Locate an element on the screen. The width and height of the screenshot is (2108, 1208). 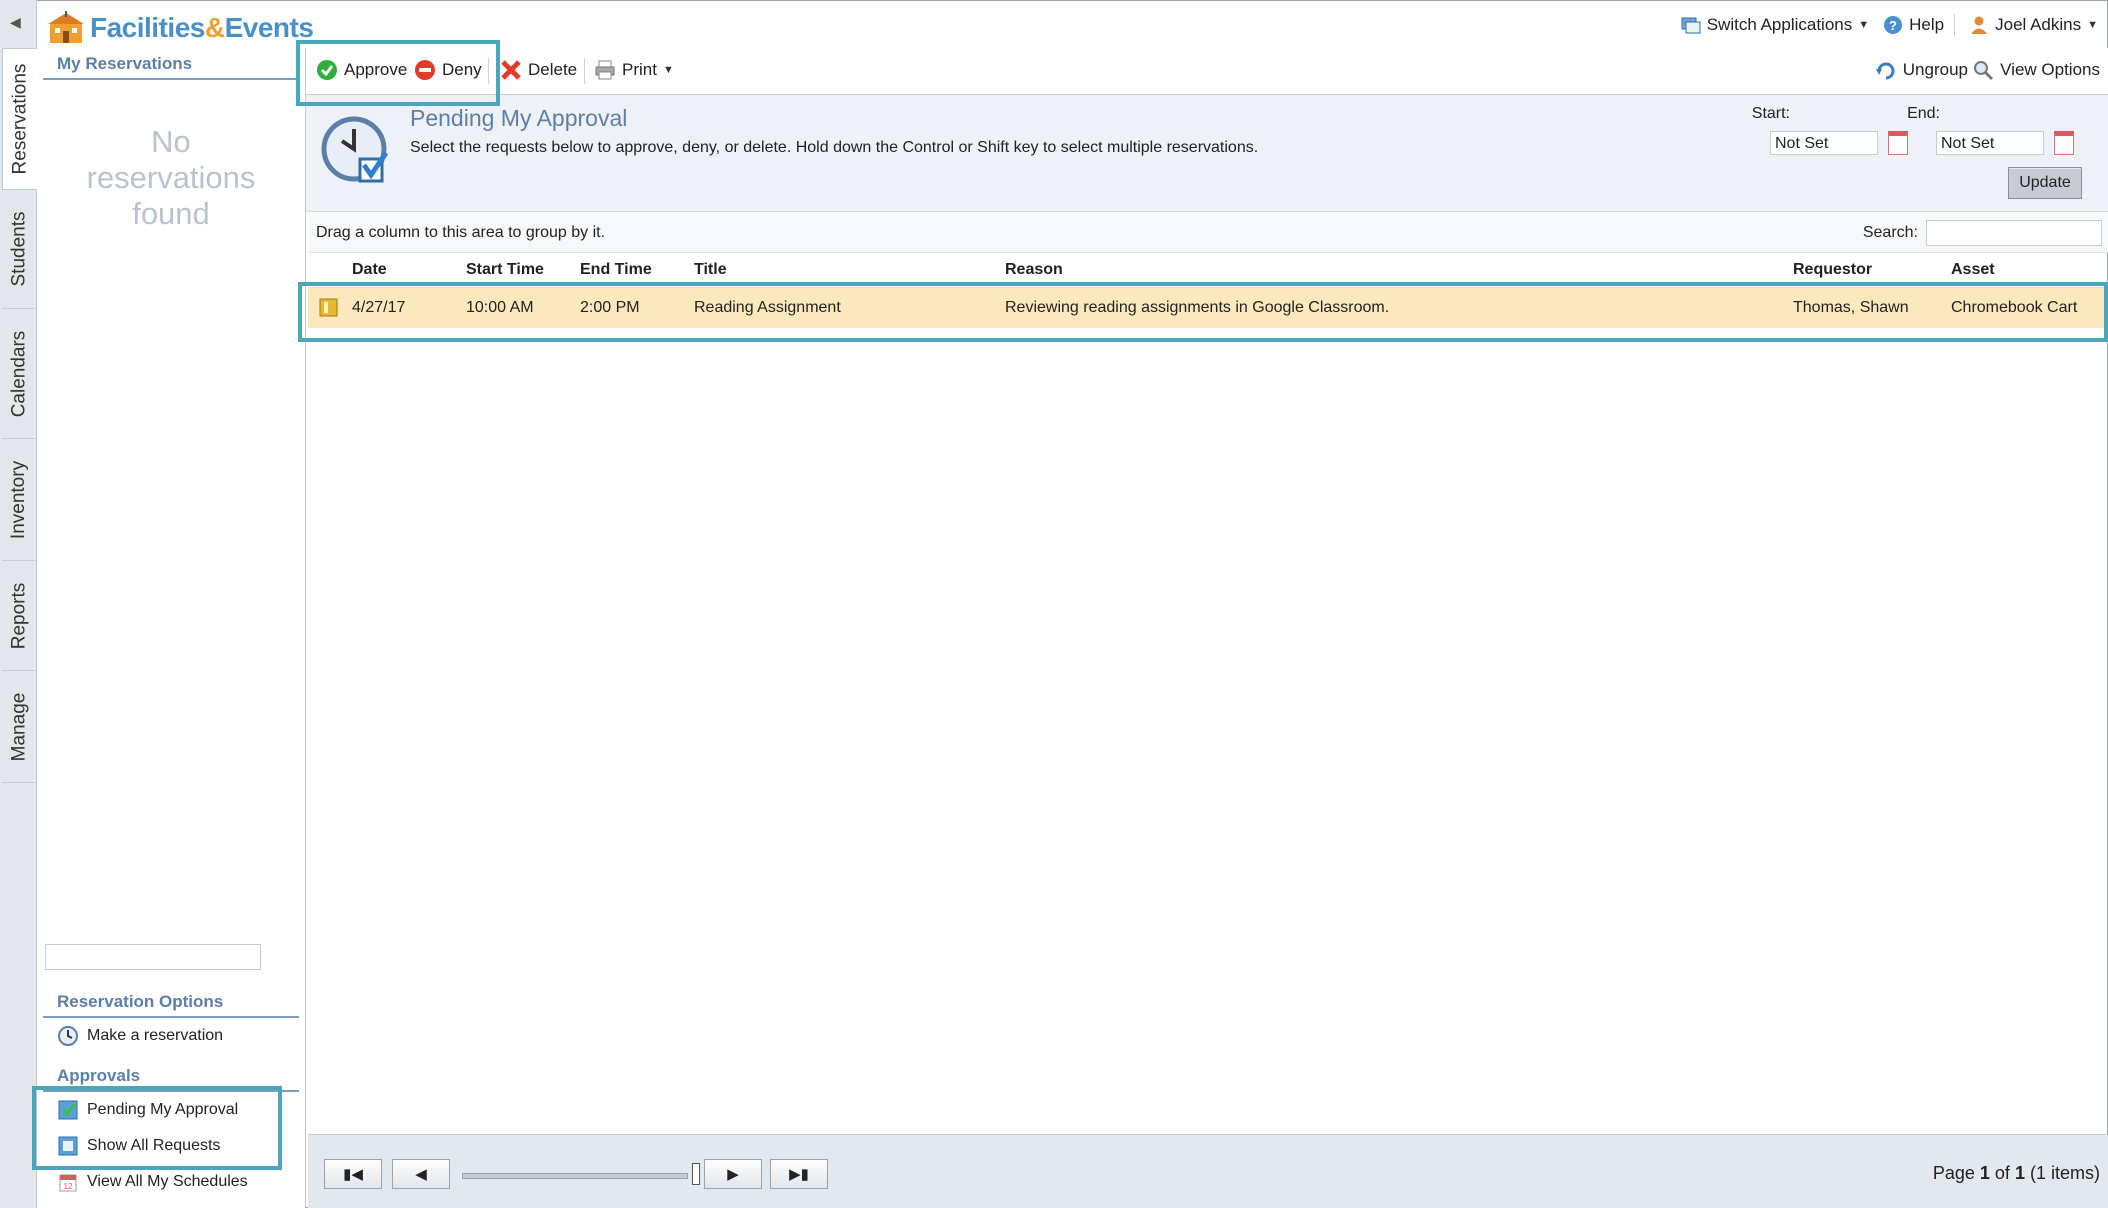
pager: ▮◀ ◀ ▶ ▶▮ Page 1 of 1 (1 items) is located at coordinates (1208, 1171).